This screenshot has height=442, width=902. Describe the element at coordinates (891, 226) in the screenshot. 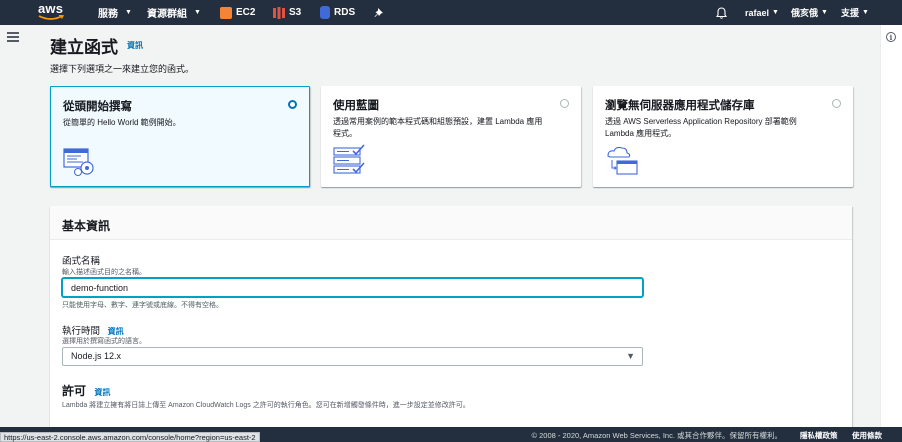

I see `help-panel-rail` at that location.